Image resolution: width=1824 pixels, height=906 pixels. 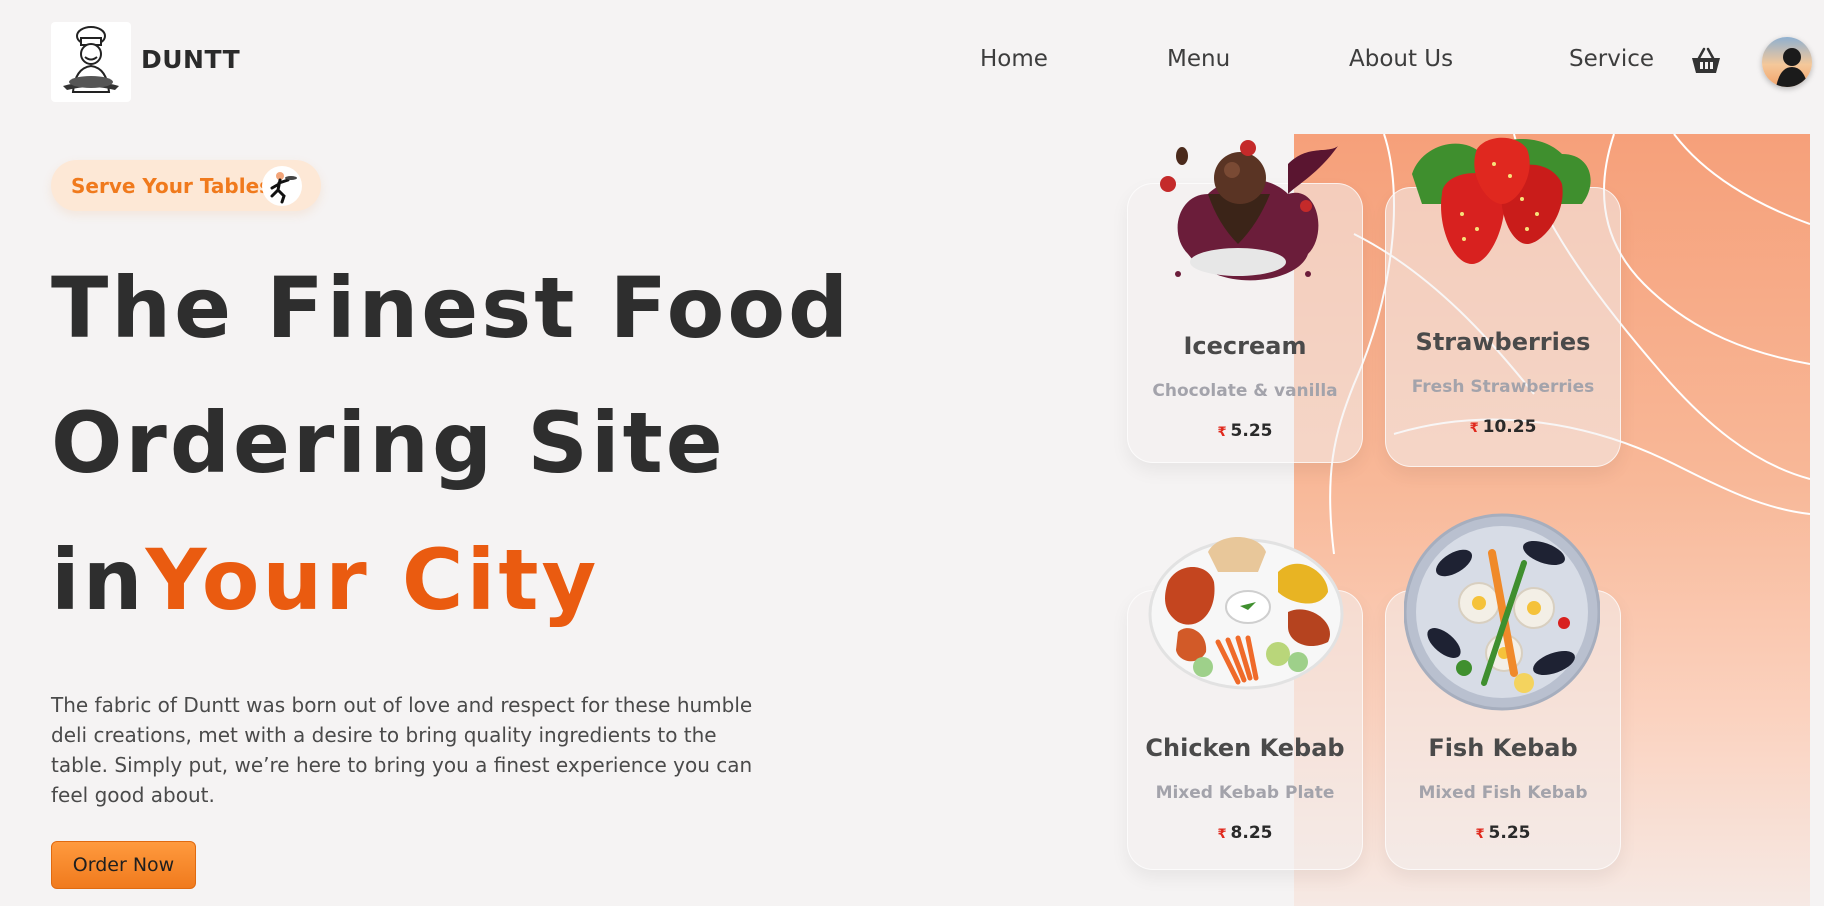 I want to click on user-avatar-icon, so click(x=1787, y=62).